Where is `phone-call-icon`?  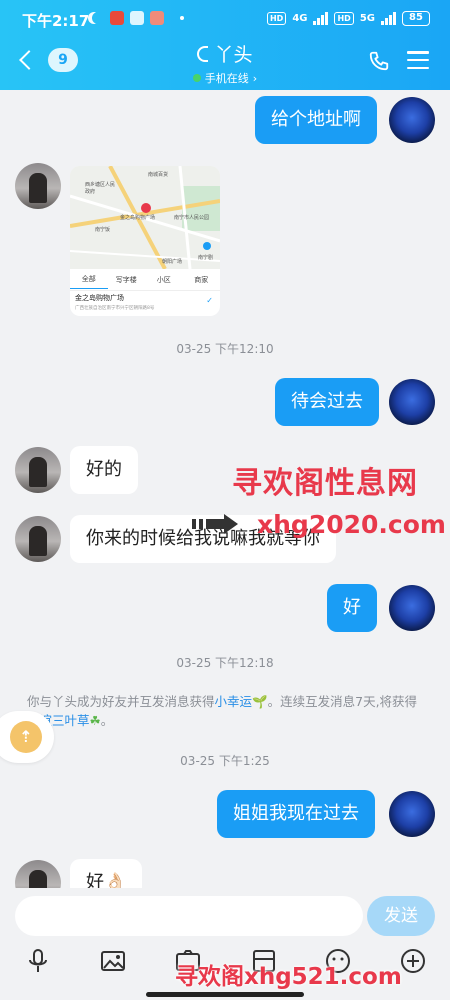 phone-call-icon is located at coordinates (379, 61).